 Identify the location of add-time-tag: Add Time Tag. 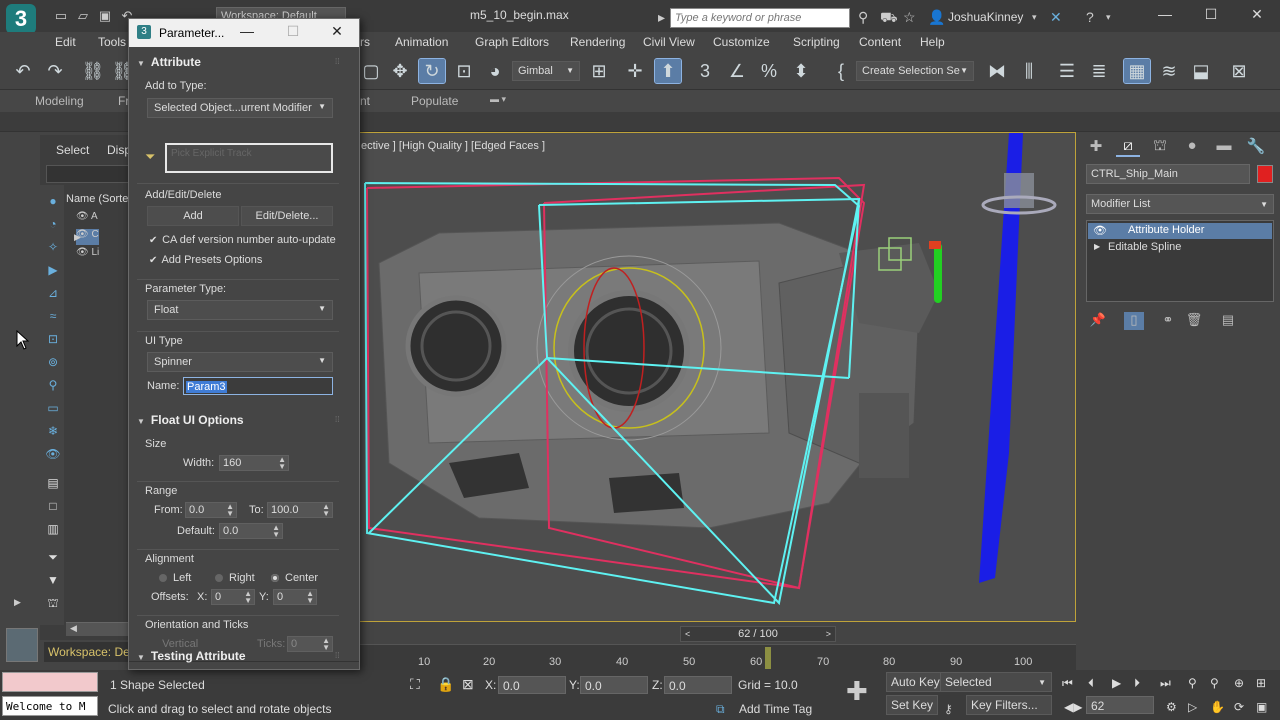
(775, 709).